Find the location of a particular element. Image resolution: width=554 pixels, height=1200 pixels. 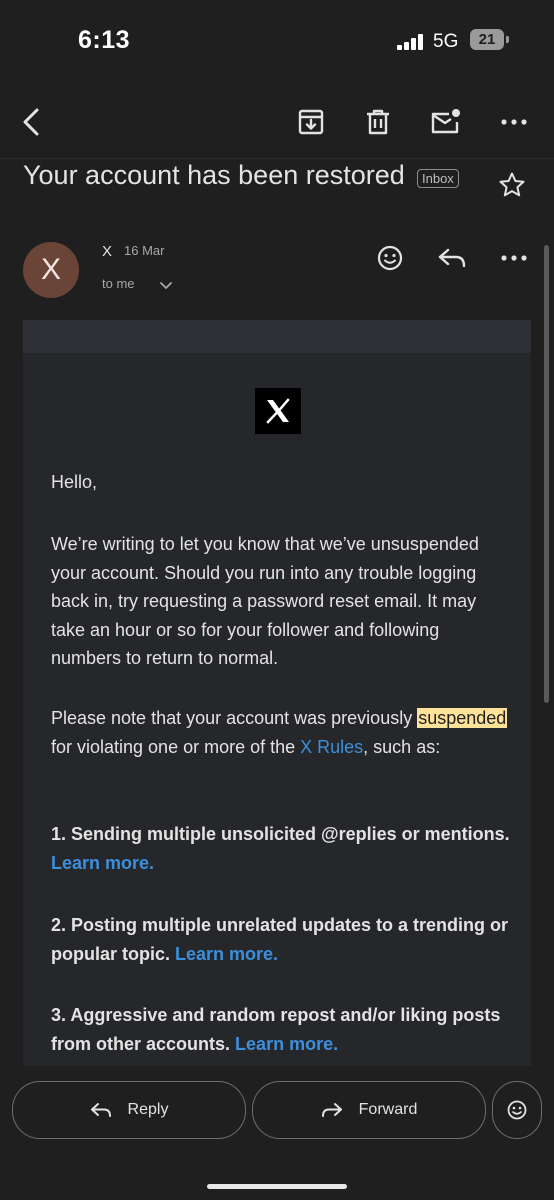

more-options-button is located at coordinates (514, 122).